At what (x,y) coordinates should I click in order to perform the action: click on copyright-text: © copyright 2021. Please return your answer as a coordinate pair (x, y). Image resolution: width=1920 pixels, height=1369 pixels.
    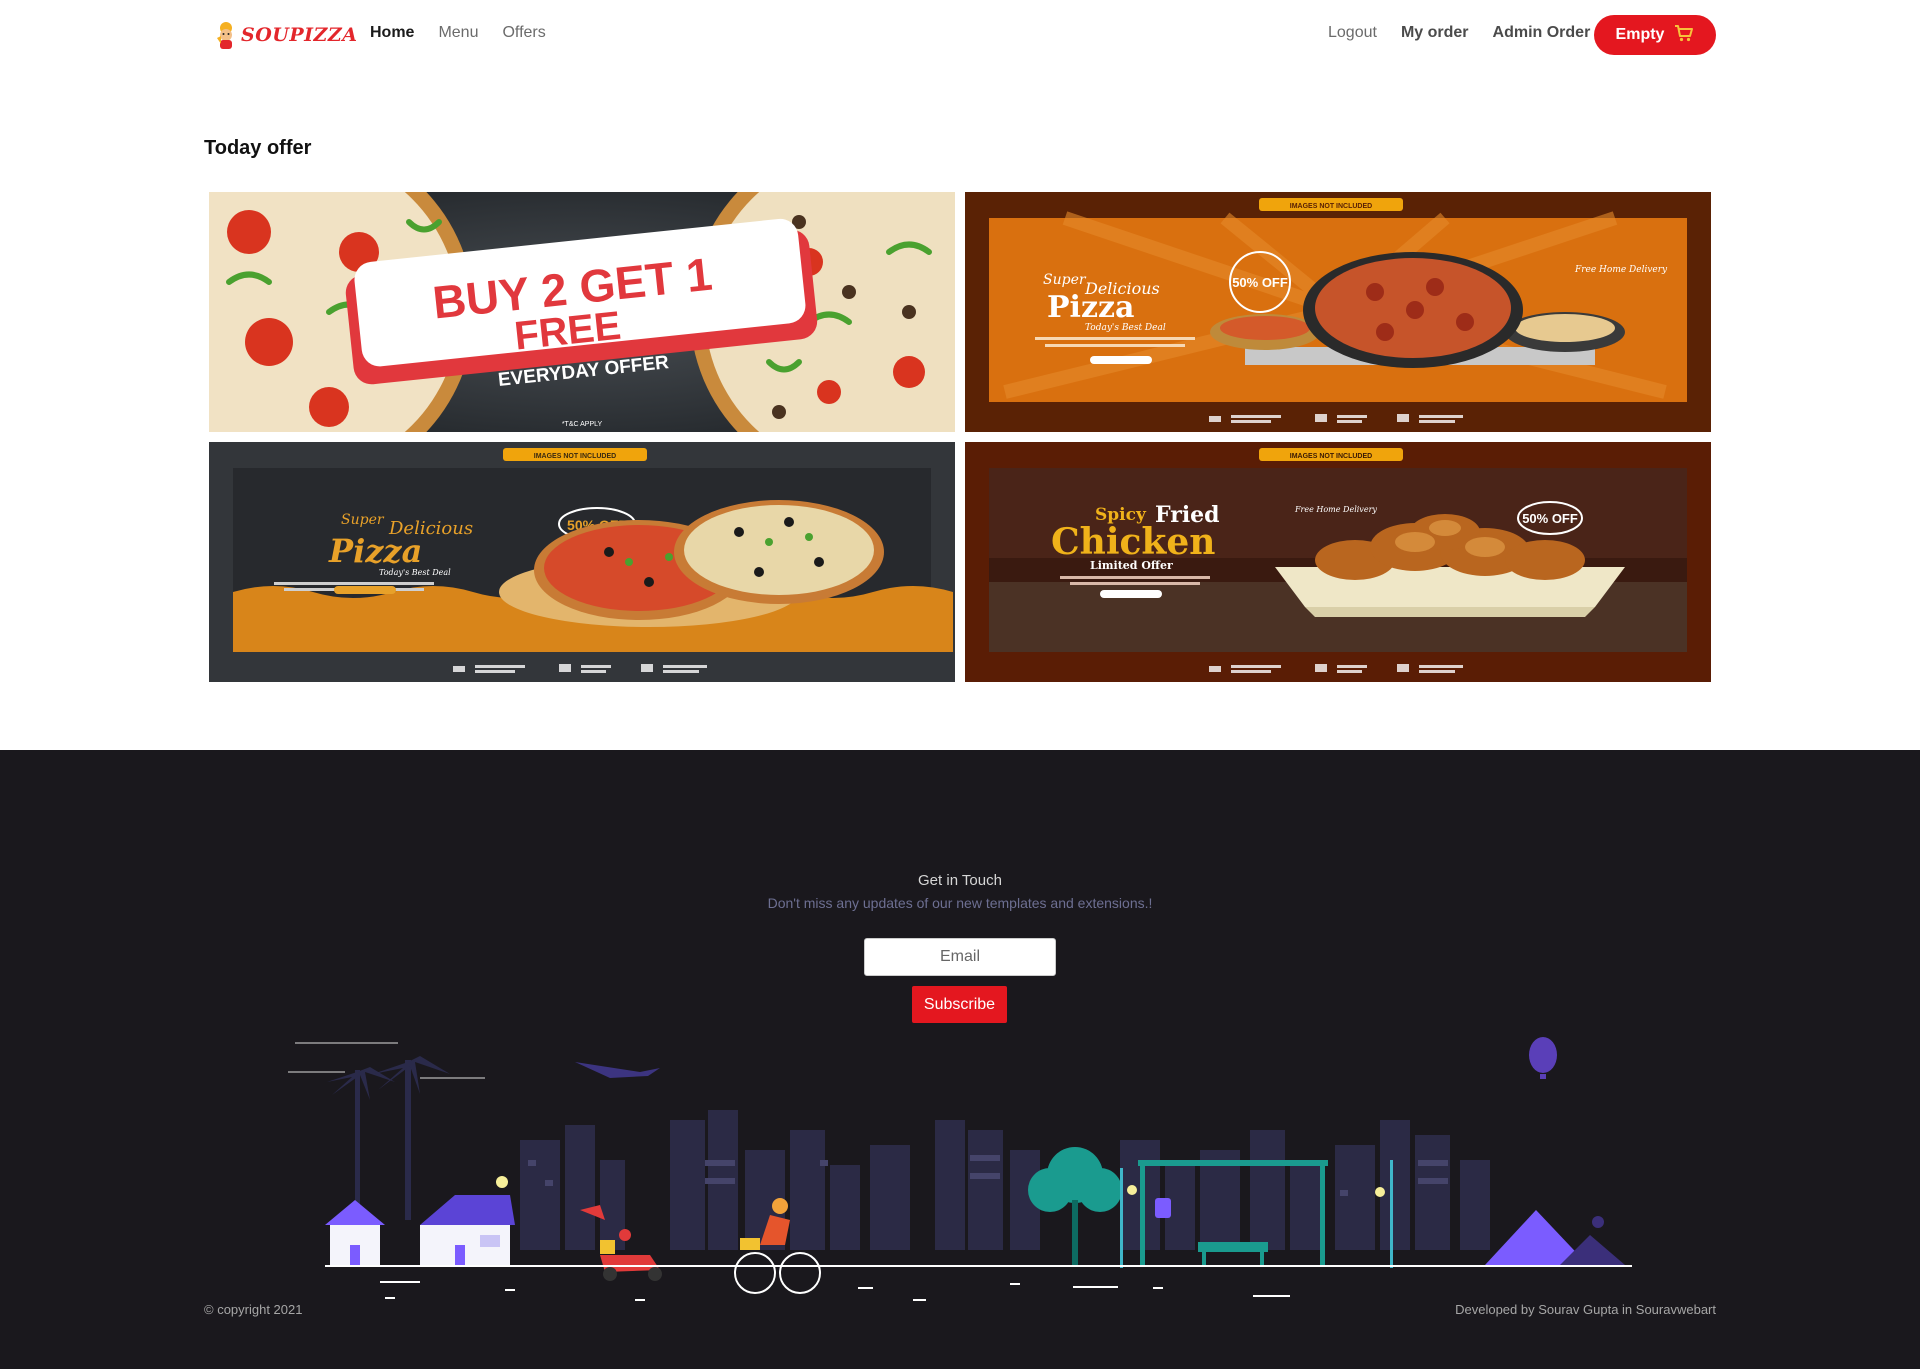
    Looking at the image, I should click on (253, 1309).